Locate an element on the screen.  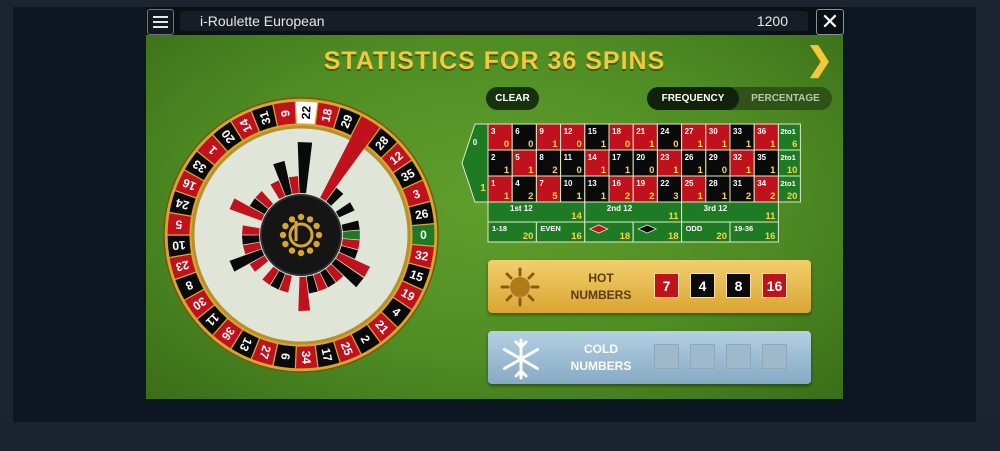
cell-count: 3 is located at coordinates (675, 196).